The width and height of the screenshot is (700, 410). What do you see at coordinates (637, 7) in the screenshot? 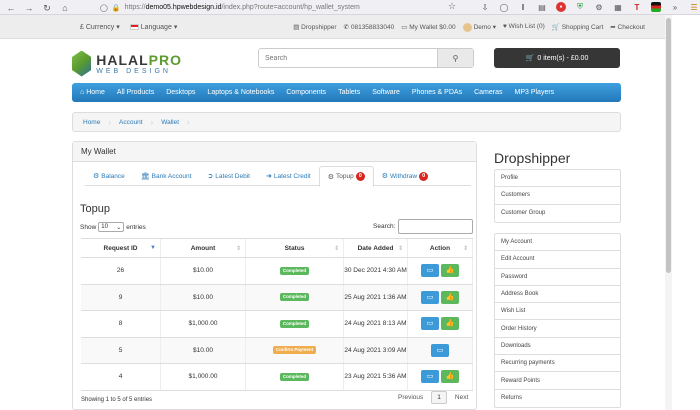
I see `font-extension-icon: T` at bounding box center [637, 7].